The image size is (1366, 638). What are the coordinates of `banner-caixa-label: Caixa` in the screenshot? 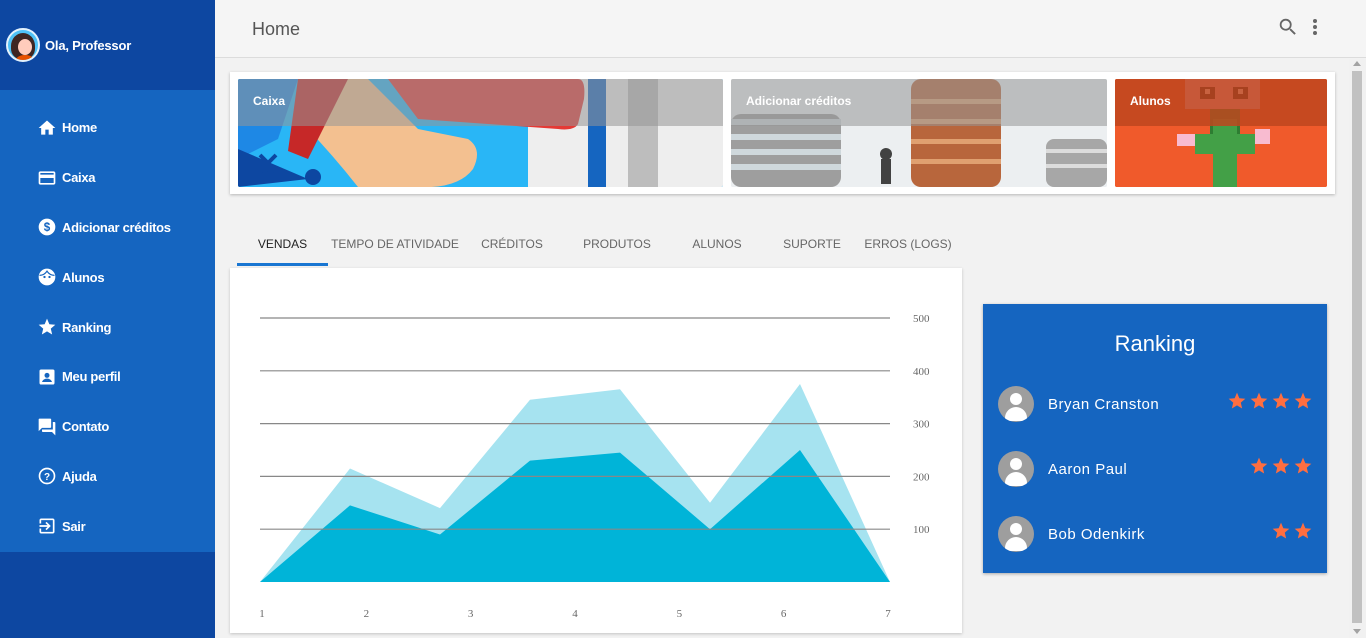 It's located at (269, 101).